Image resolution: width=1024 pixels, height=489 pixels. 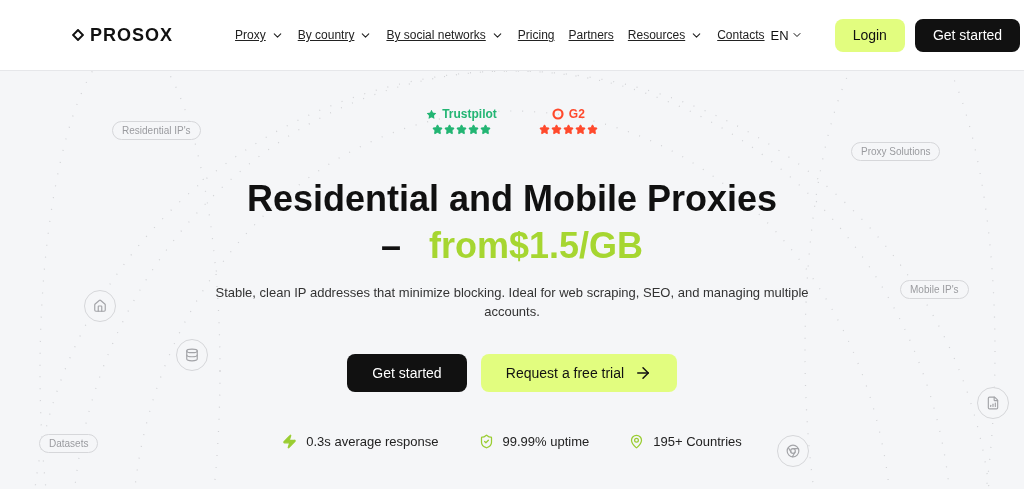 What do you see at coordinates (786, 35) in the screenshot?
I see `language-selector: EN` at bounding box center [786, 35].